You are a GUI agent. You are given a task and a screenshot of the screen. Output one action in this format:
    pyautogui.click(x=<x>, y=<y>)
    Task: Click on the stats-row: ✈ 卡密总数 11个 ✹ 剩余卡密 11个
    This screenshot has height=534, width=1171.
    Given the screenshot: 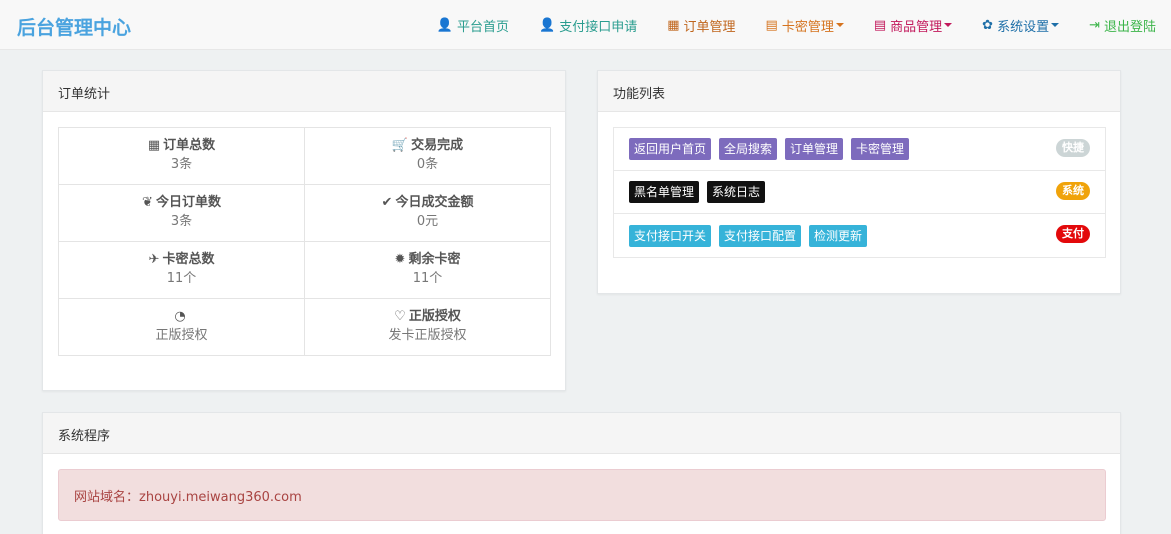 What is the action you would take?
    pyautogui.click(x=304, y=270)
    